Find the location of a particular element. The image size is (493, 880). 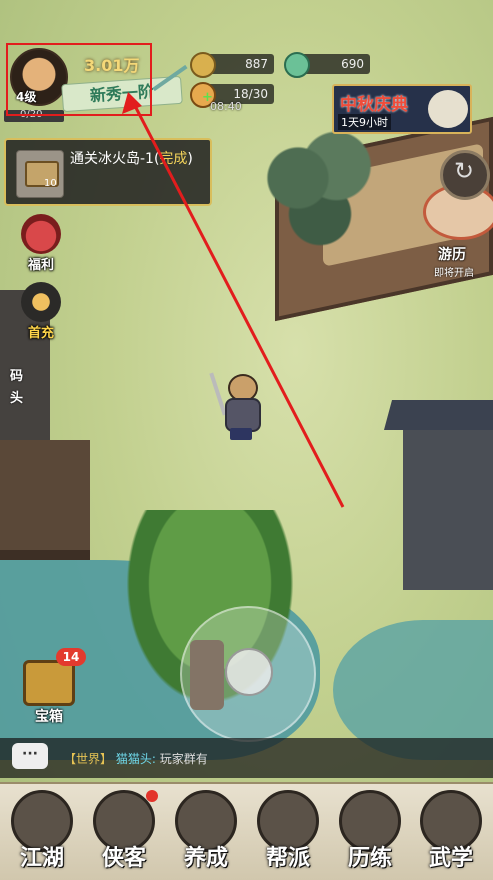

nav-label: 侠客 is located at coordinates (123, 858).